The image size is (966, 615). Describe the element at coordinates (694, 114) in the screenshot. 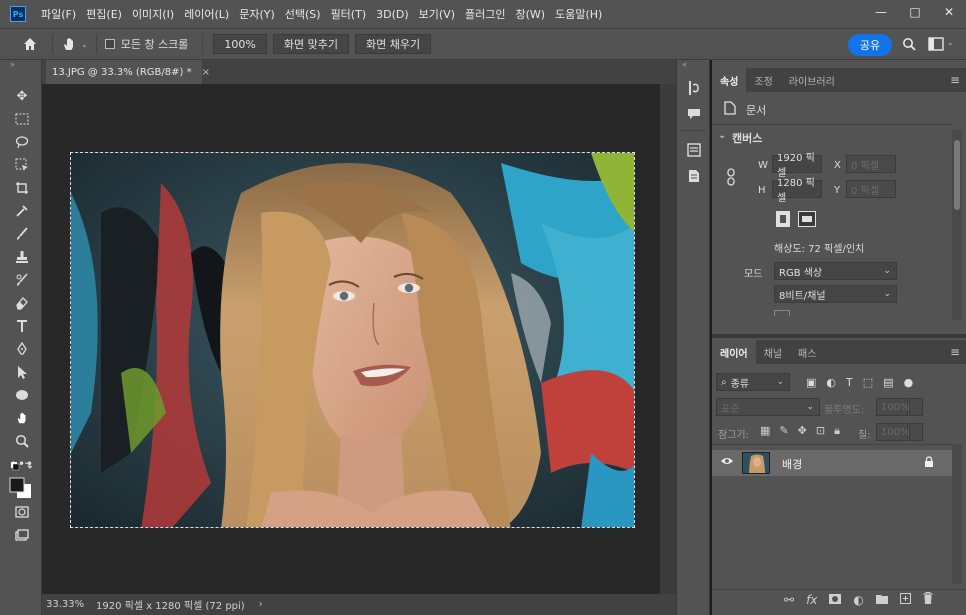

I see `comments-panel-icon` at that location.